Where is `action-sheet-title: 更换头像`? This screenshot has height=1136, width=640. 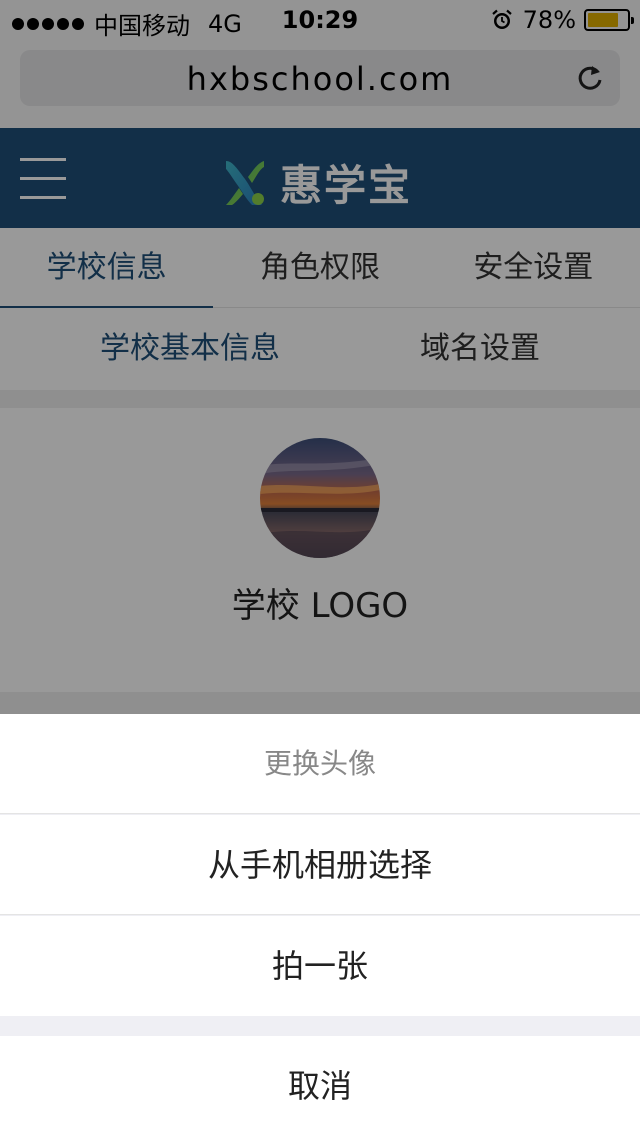
action-sheet-title: 更换头像 is located at coordinates (320, 764).